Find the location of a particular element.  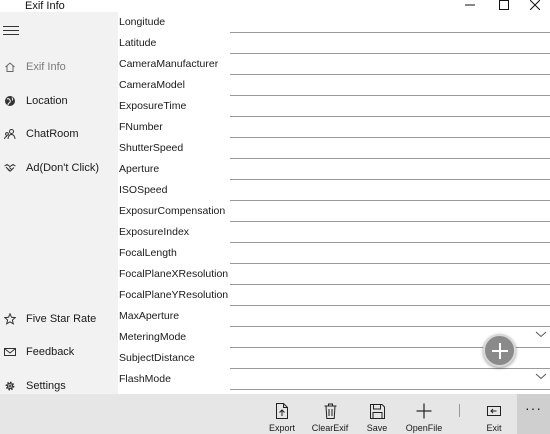

maximize-icon is located at coordinates (504, 5).